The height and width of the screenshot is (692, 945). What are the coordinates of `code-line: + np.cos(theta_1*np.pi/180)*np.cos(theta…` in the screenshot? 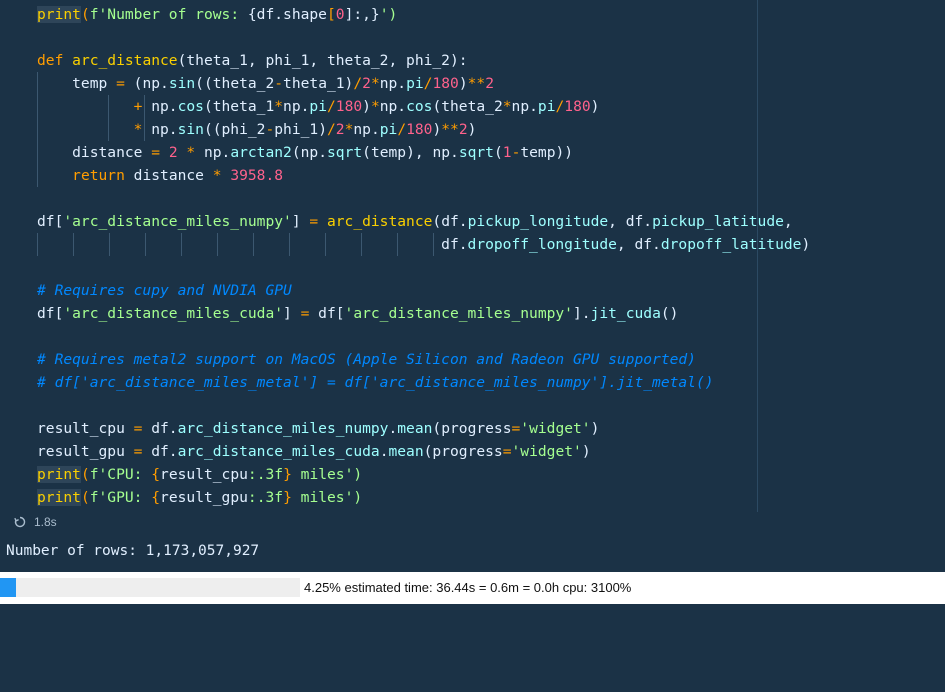 It's located at (423, 106).